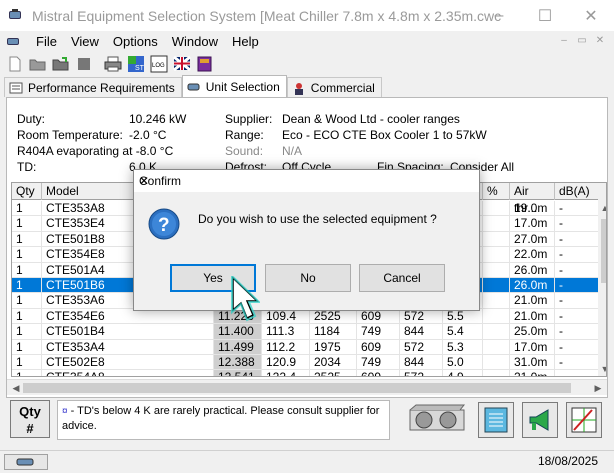 The image size is (614, 473). Describe the element at coordinates (309, 363) in the screenshot. I see `table-row: 1 CTE502E8 12.388 120.9 2034 749 844 5.0 31.0m -` at that location.